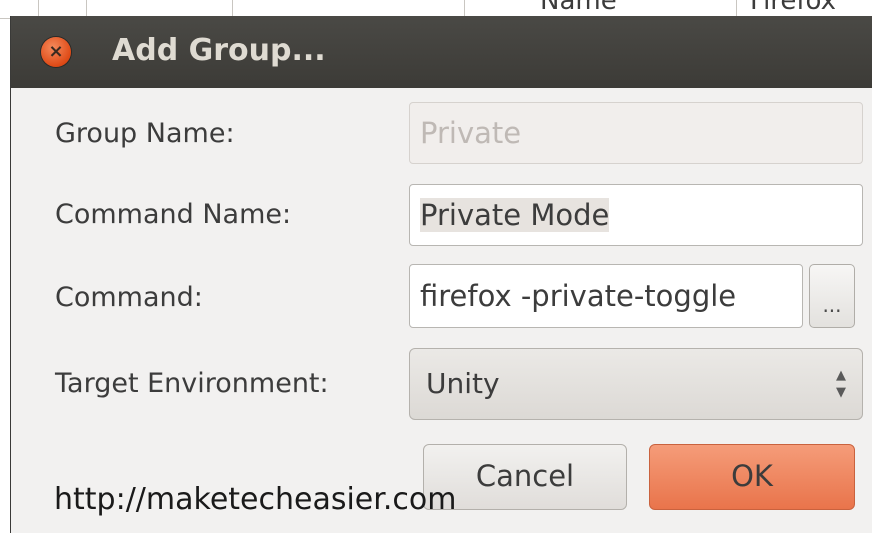  Describe the element at coordinates (255, 499) in the screenshot. I see `watermark-url: http://maketecheasier.com` at that location.